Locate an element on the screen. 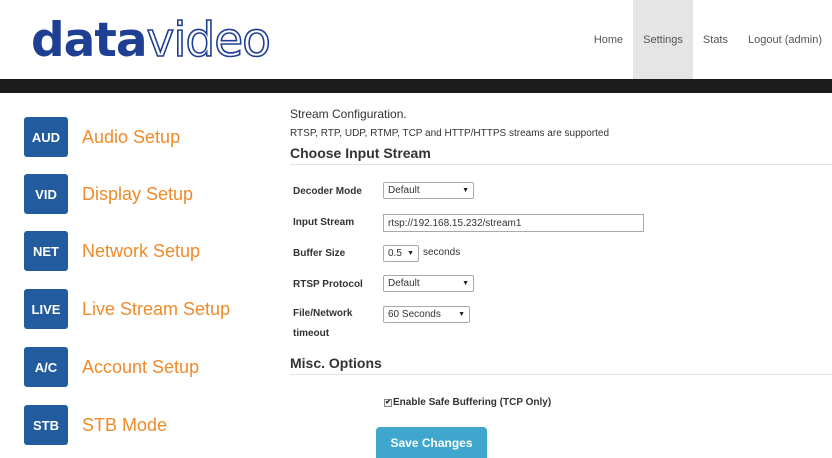  sidebar-item-audio-setup: AUD Audio Setup is located at coordinates (102, 137).